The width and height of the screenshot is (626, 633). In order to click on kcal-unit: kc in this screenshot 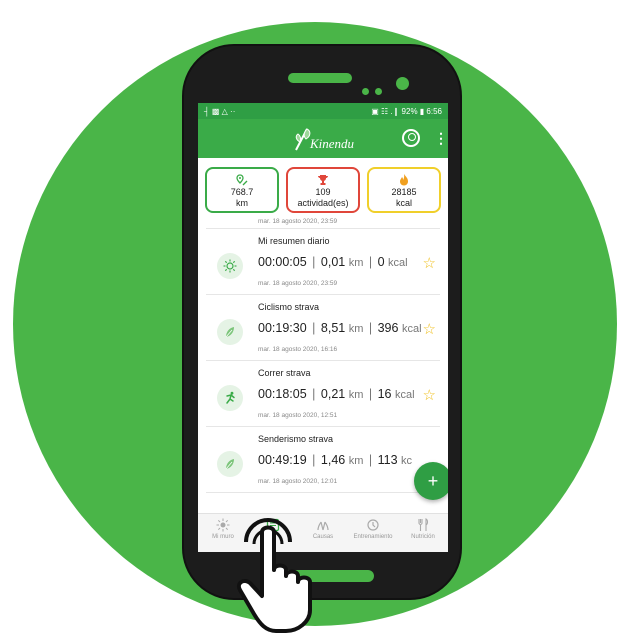, I will do `click(407, 461)`.